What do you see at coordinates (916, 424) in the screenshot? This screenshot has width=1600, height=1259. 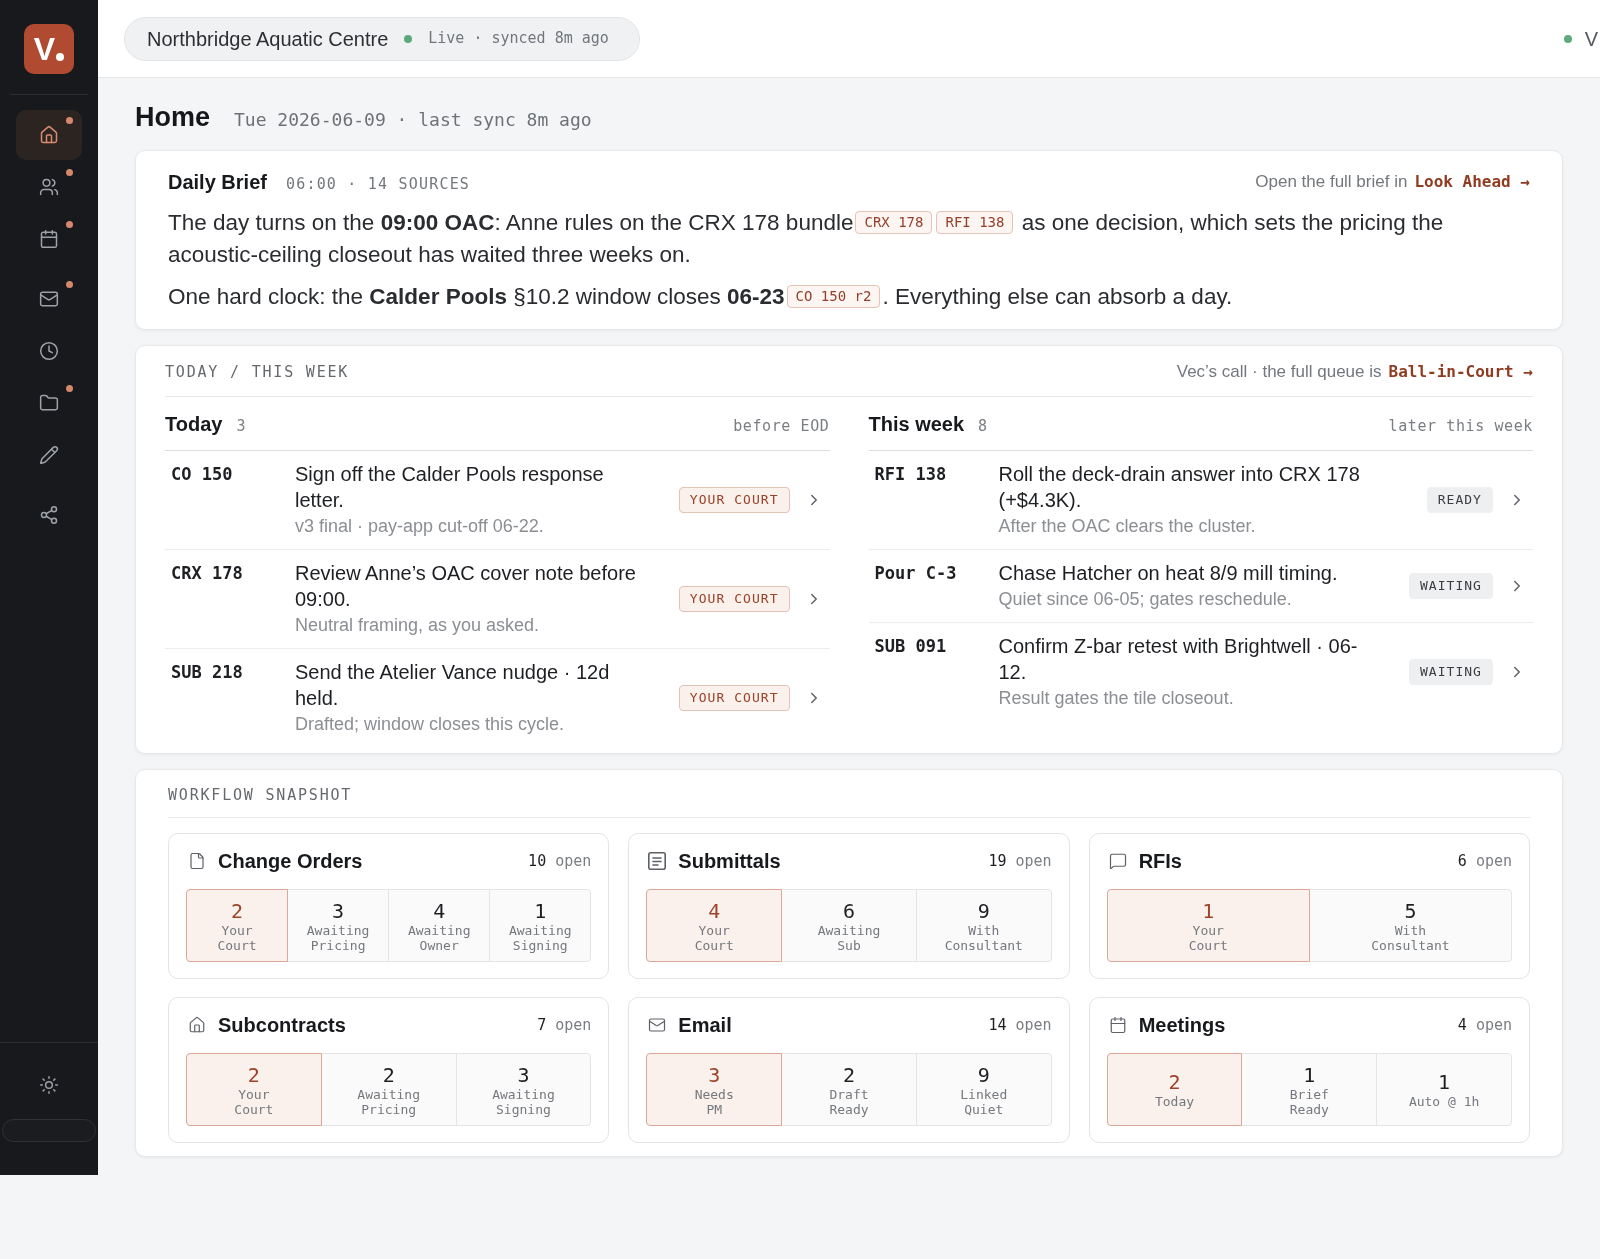 I see `column-title: This week` at bounding box center [916, 424].